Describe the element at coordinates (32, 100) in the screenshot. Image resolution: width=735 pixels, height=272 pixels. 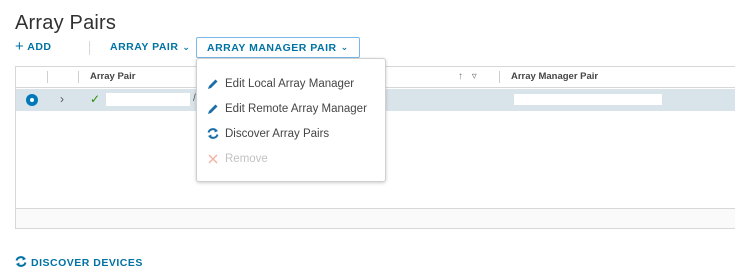
I see `row-select-radio` at that location.